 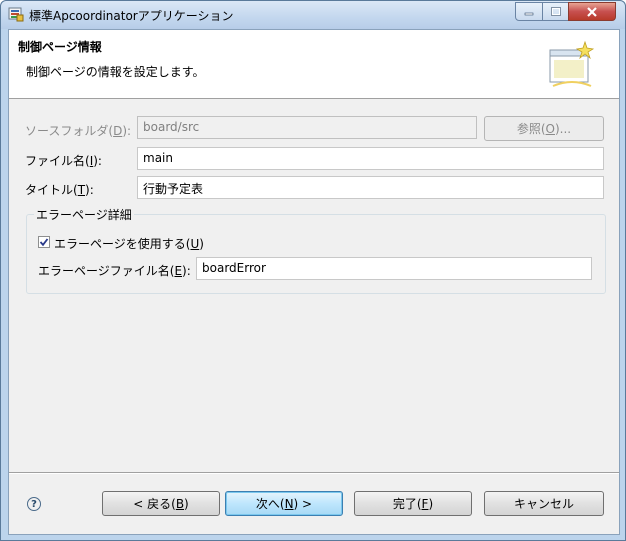 What do you see at coordinates (572, 63) in the screenshot?
I see `wizard-banner-icon` at bounding box center [572, 63].